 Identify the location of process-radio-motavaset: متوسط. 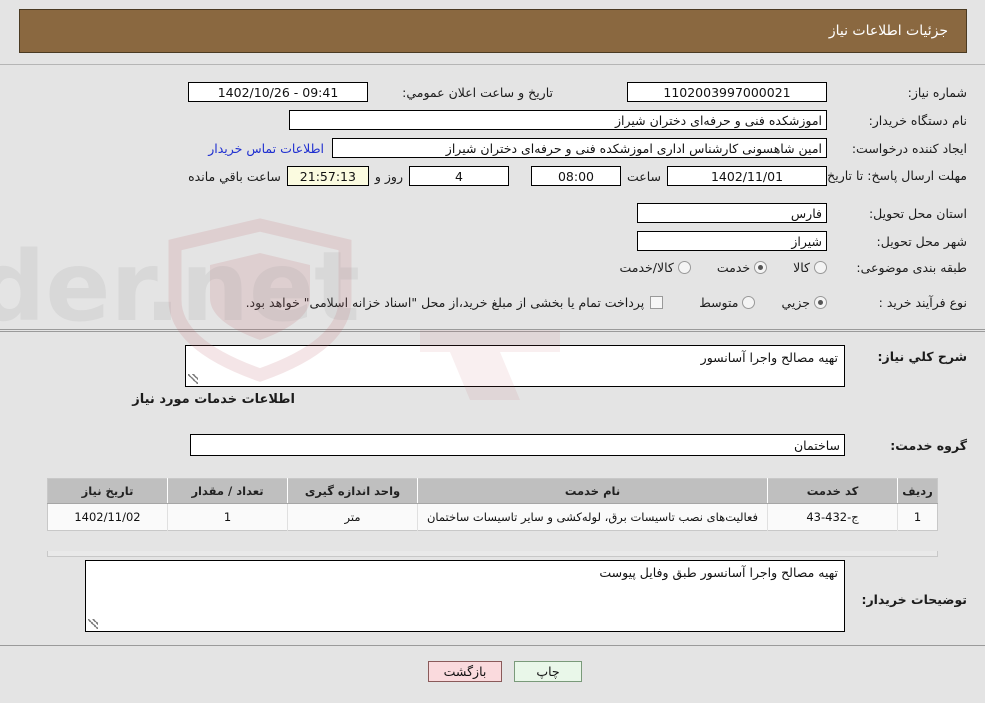
(727, 302).